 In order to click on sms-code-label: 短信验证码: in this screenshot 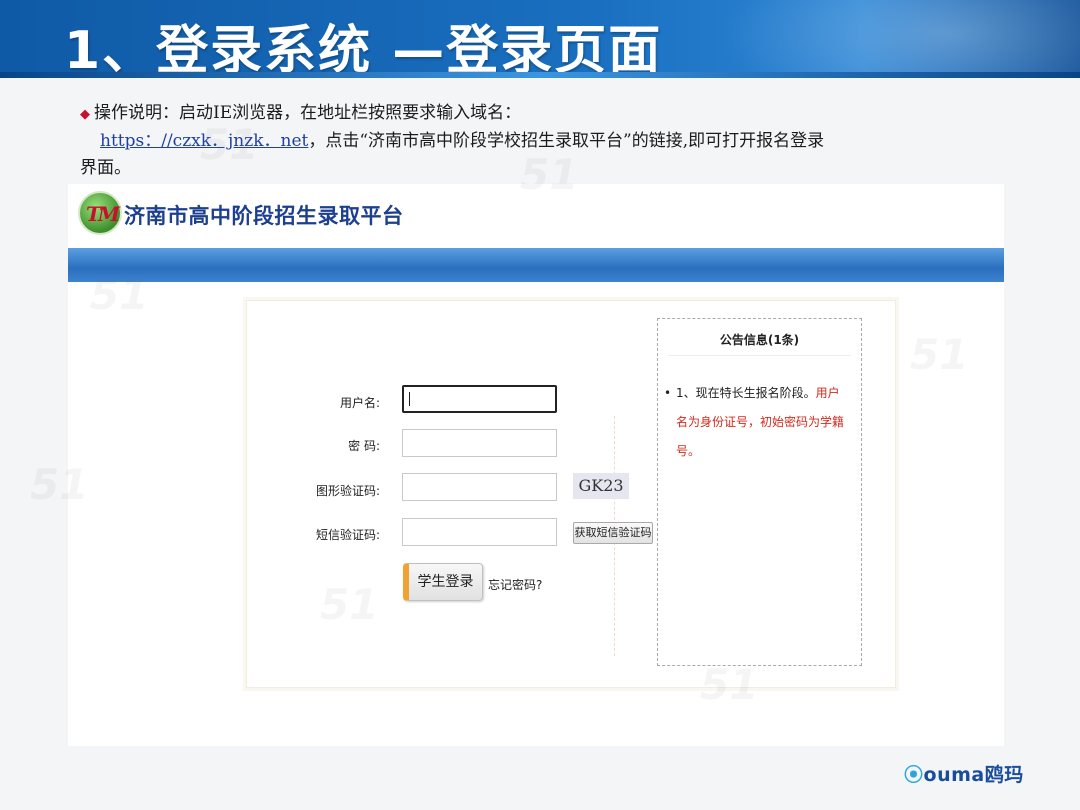, I will do `click(347, 535)`.